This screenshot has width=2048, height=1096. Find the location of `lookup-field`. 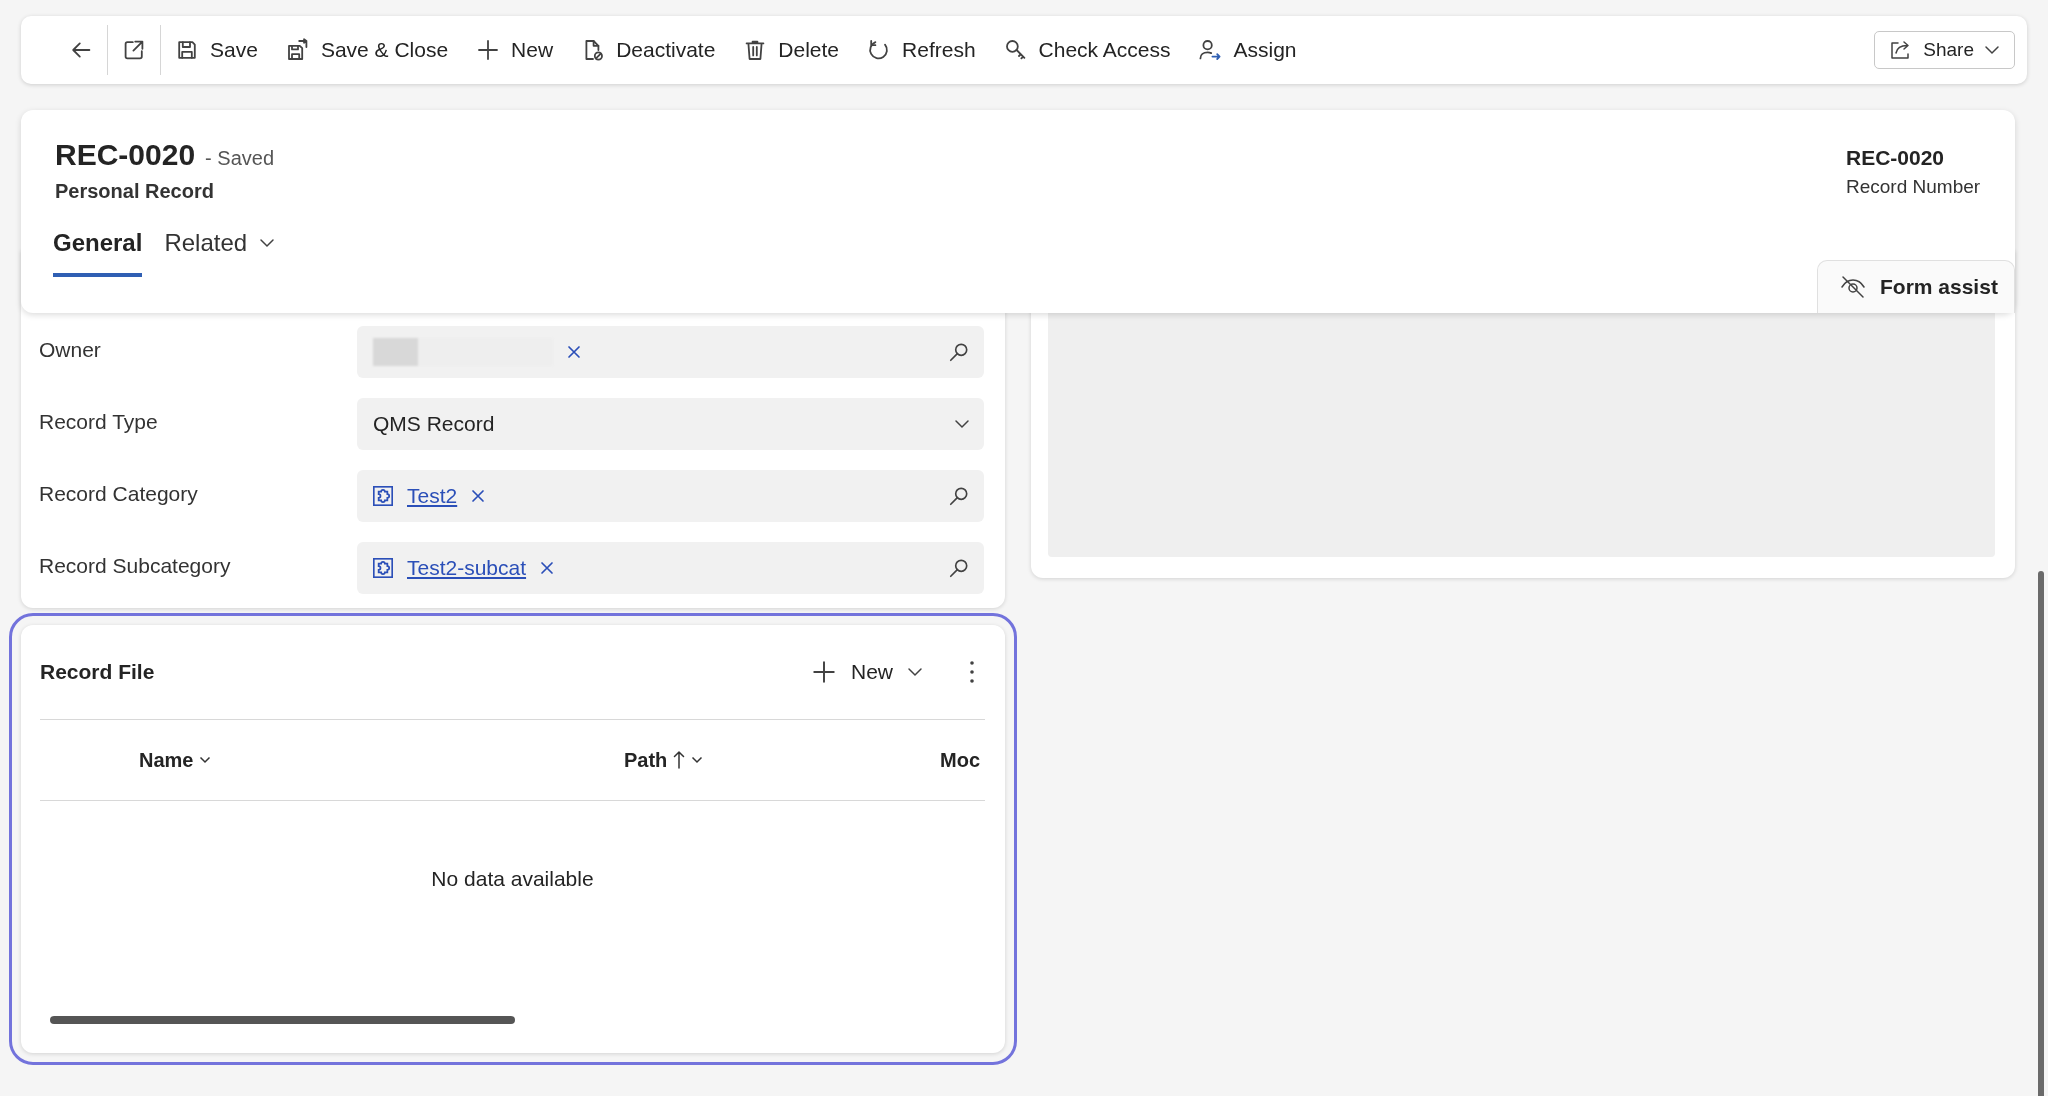

lookup-field is located at coordinates (670, 352).